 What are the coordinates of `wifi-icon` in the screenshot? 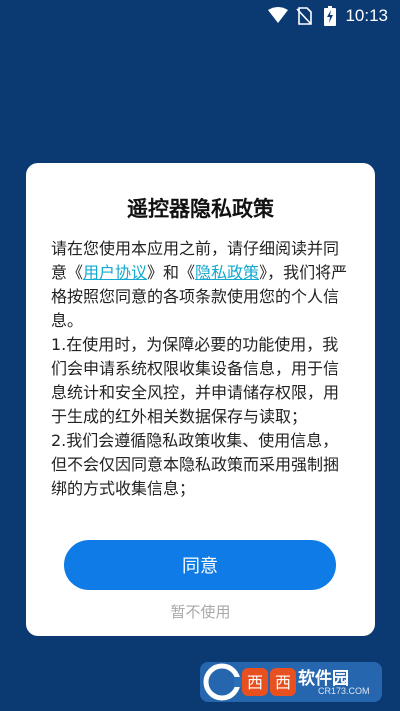 It's located at (278, 17).